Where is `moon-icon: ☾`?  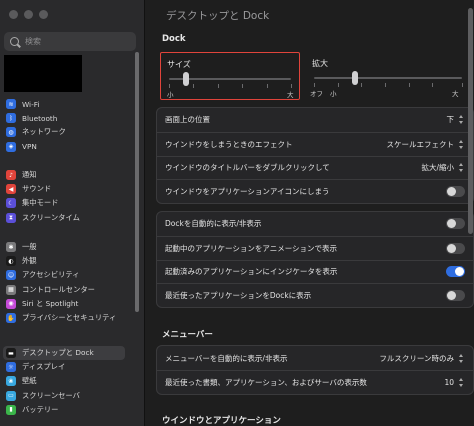
moon-icon: ☾ is located at coordinates (11, 203).